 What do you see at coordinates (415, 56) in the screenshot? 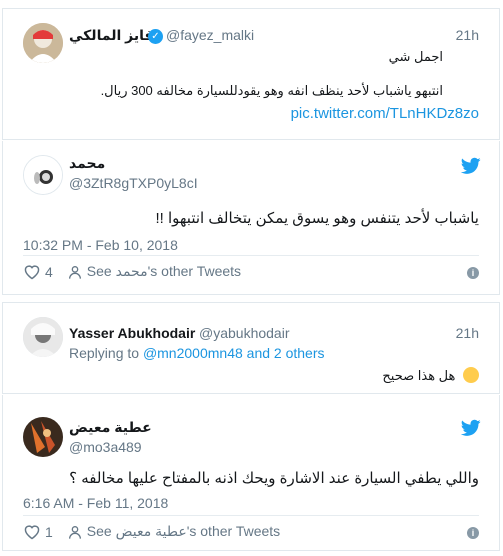
I see `tweet-text-line-1: اجمل شي` at bounding box center [415, 56].